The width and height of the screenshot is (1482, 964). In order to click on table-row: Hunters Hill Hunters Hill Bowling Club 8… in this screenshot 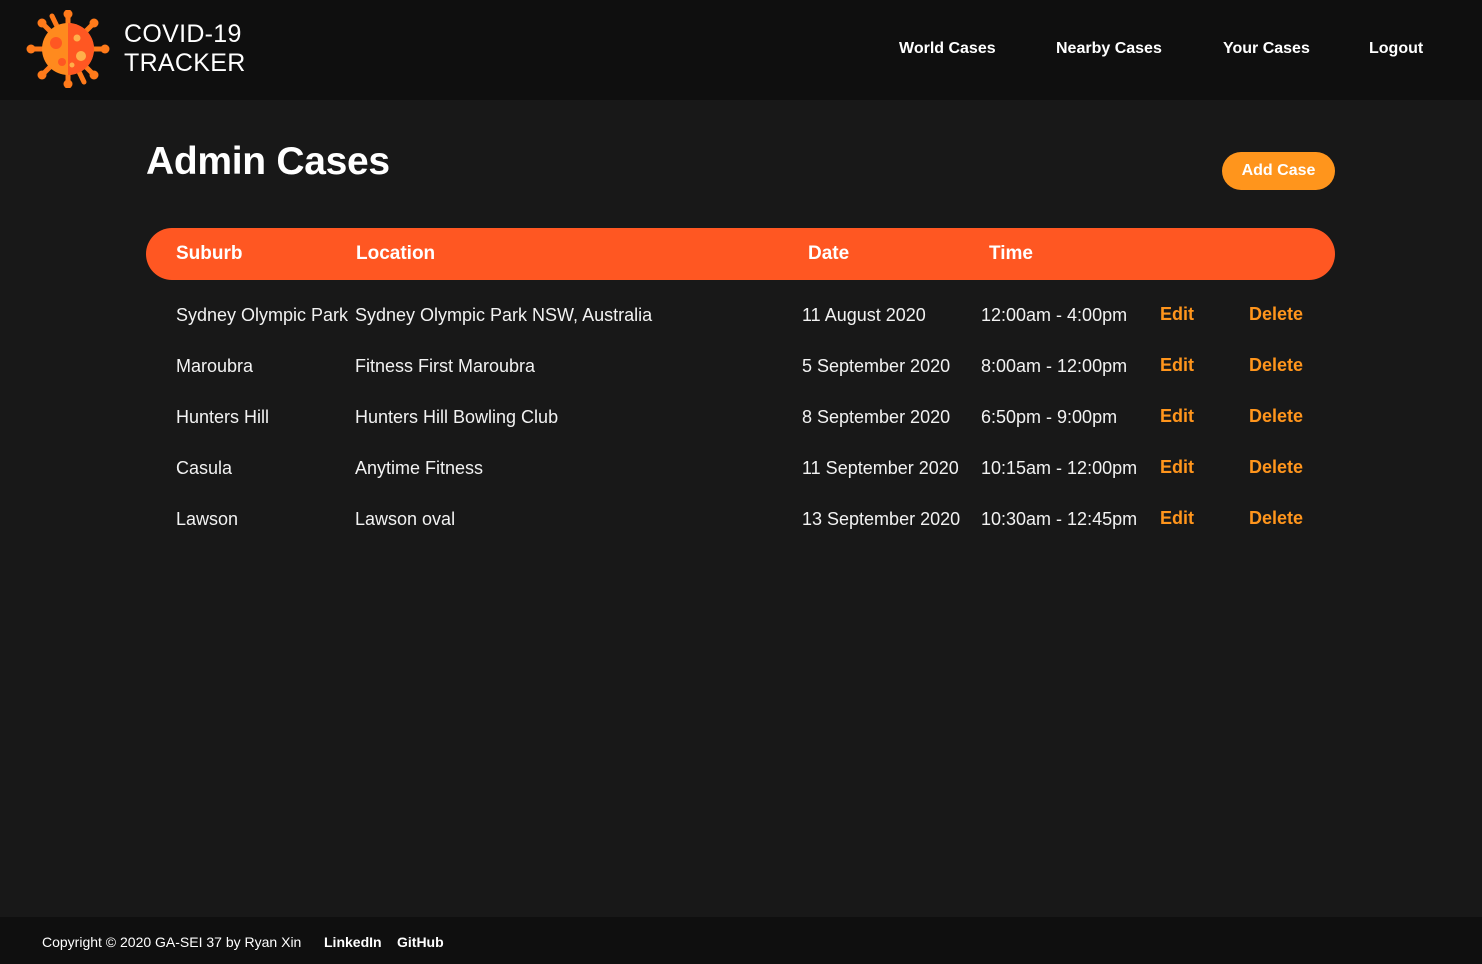, I will do `click(740, 419)`.